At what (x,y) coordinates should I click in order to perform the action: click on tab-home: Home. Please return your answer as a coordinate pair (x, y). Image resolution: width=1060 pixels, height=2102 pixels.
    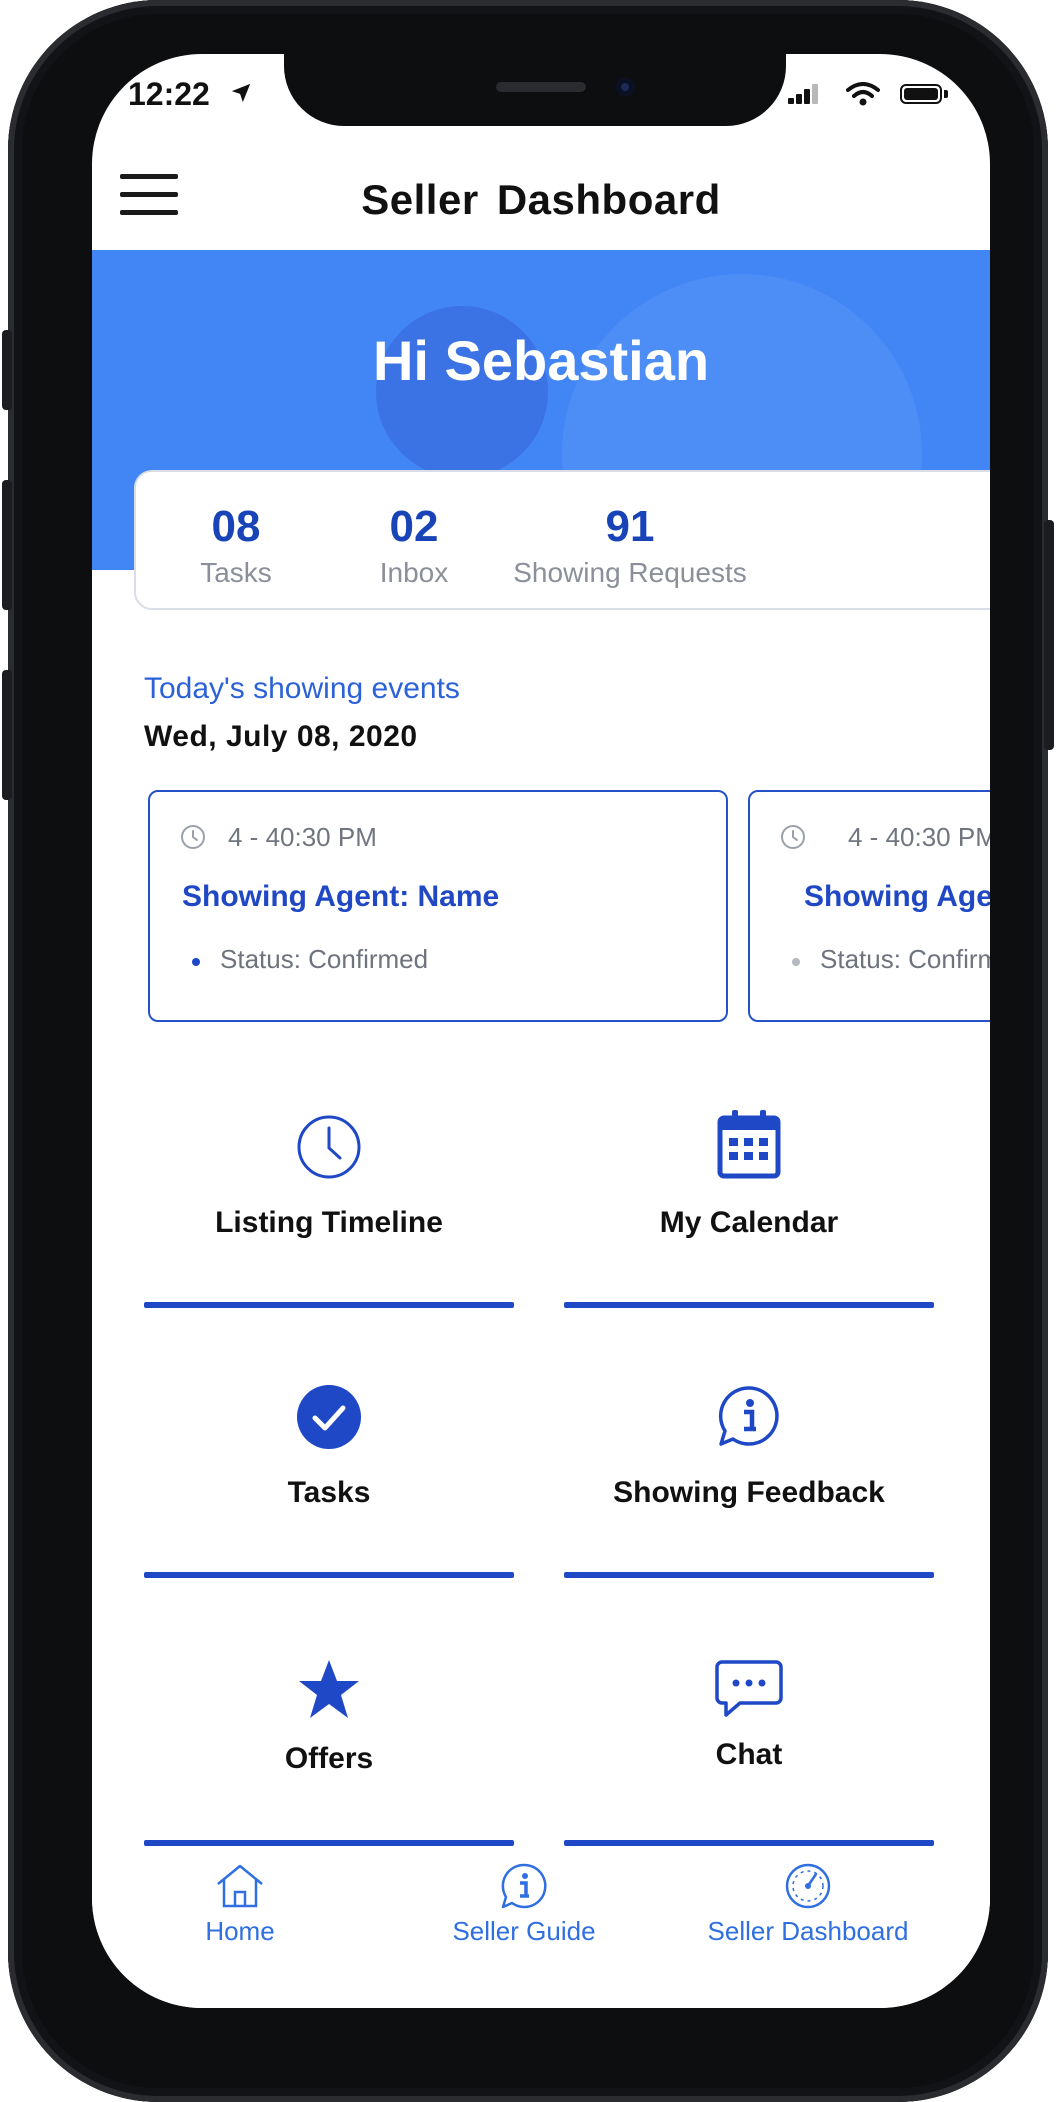
    Looking at the image, I should click on (240, 1904).